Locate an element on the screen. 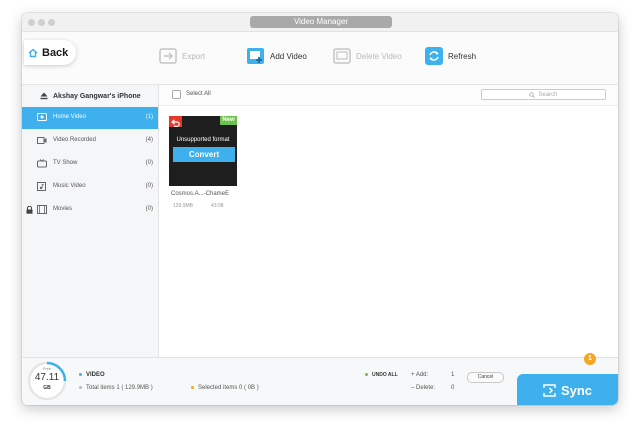 This screenshot has height=430, width=640. zoom-window-button is located at coordinates (51, 22).